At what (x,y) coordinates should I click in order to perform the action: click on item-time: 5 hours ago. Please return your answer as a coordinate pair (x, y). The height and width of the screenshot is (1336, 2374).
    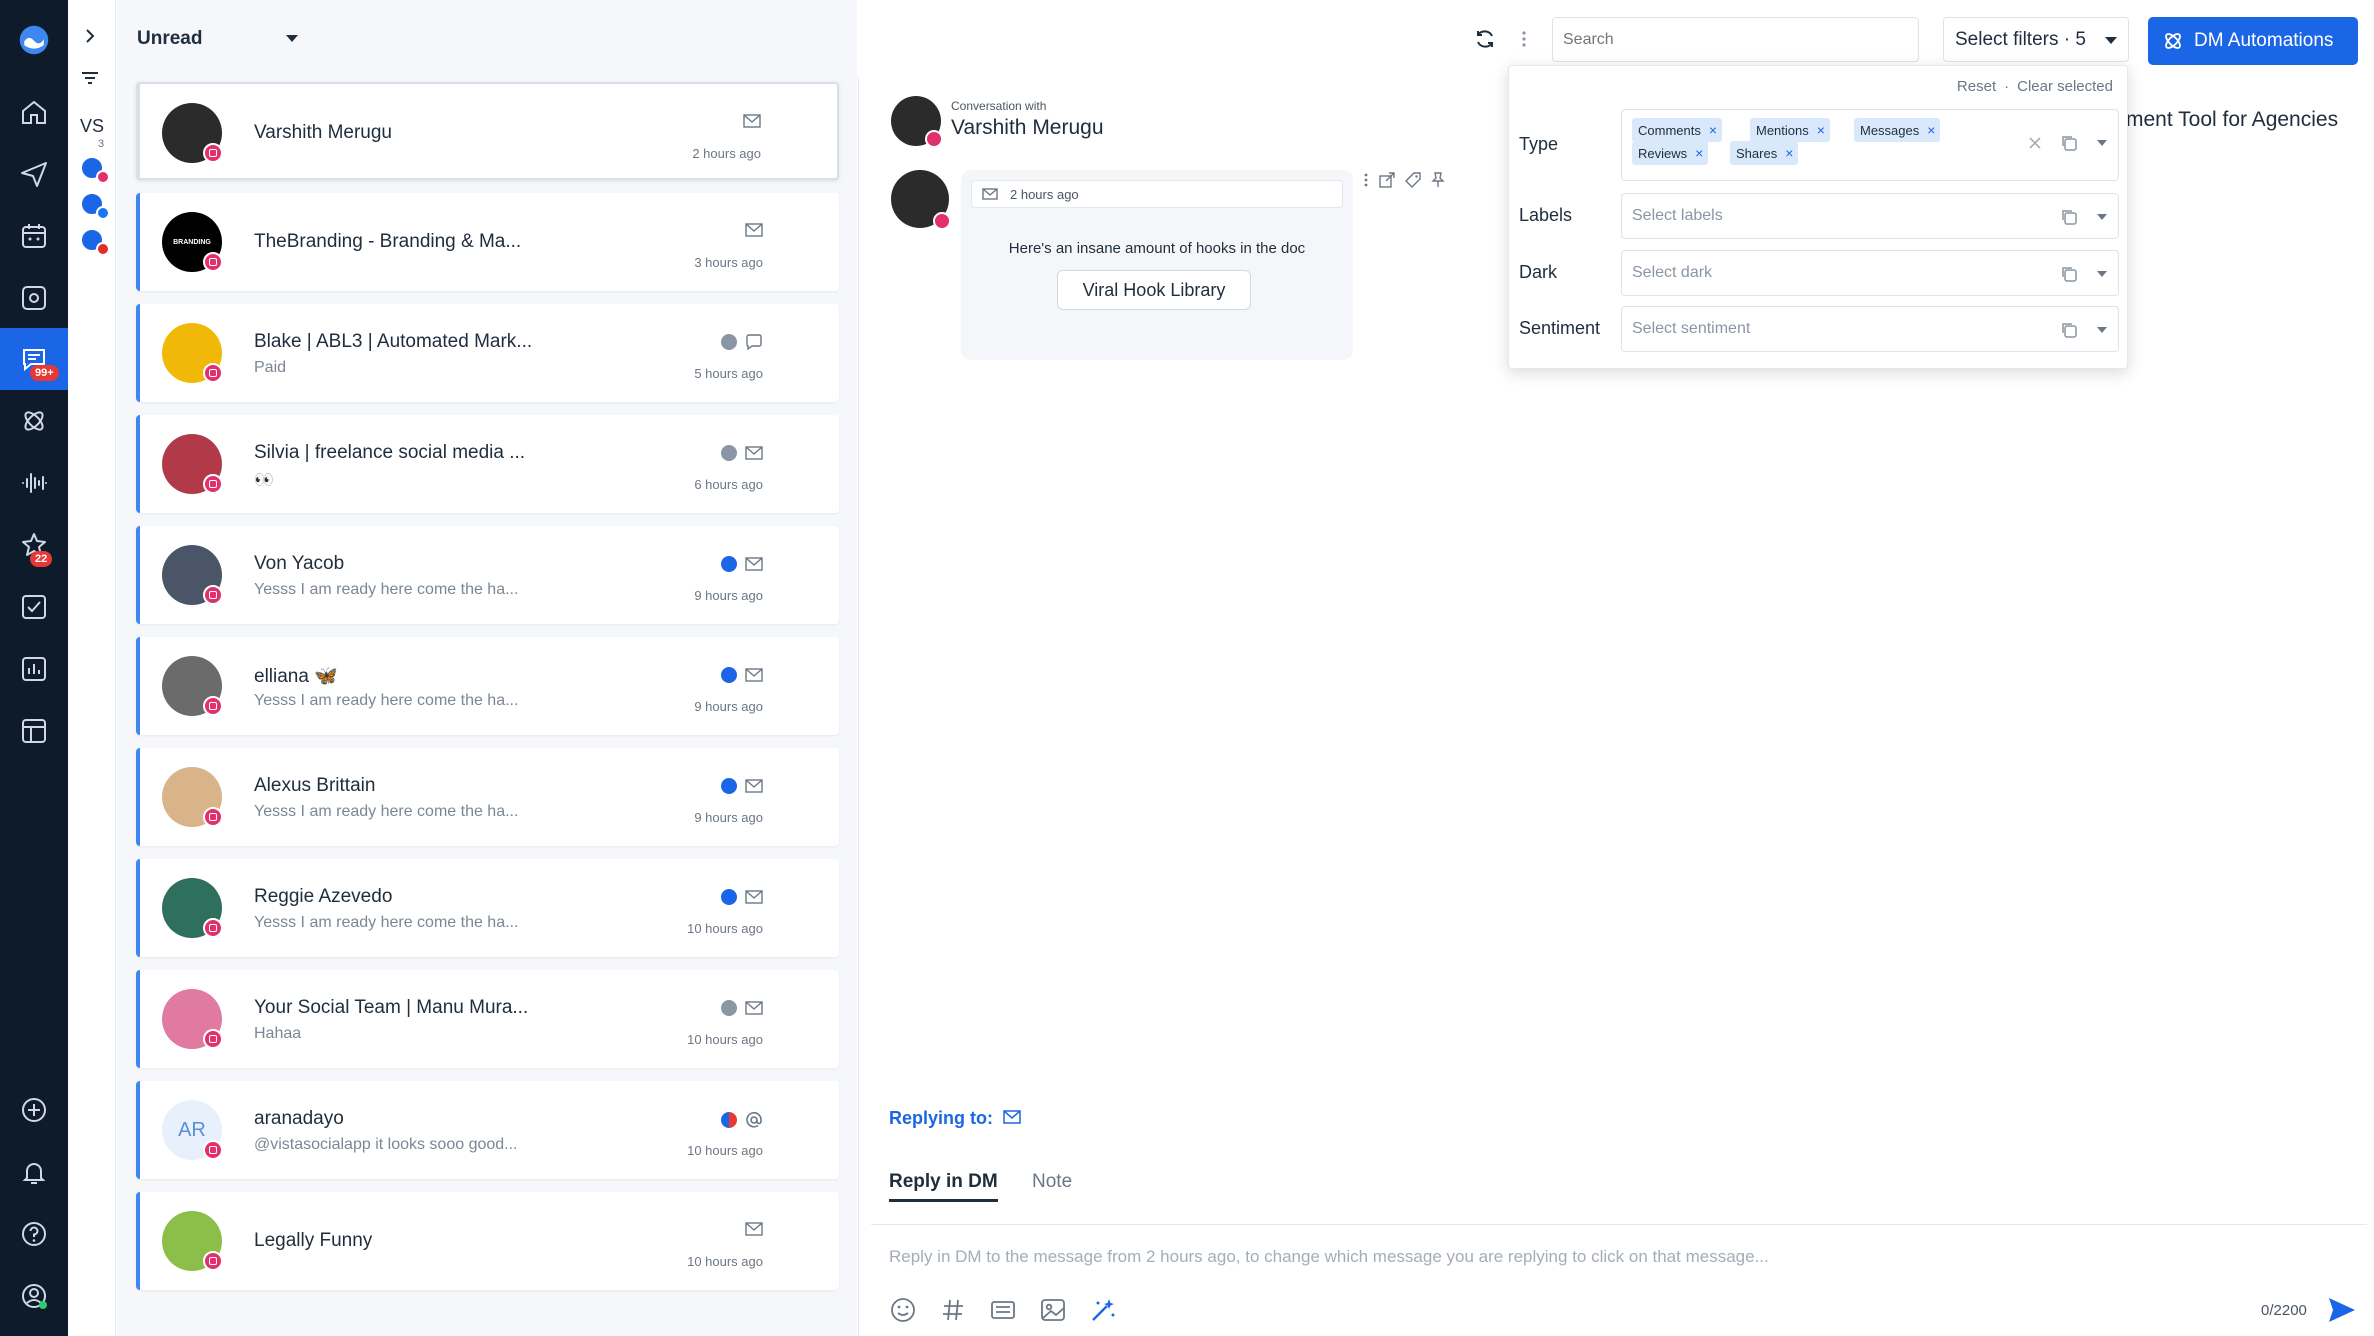
    Looking at the image, I should click on (728, 373).